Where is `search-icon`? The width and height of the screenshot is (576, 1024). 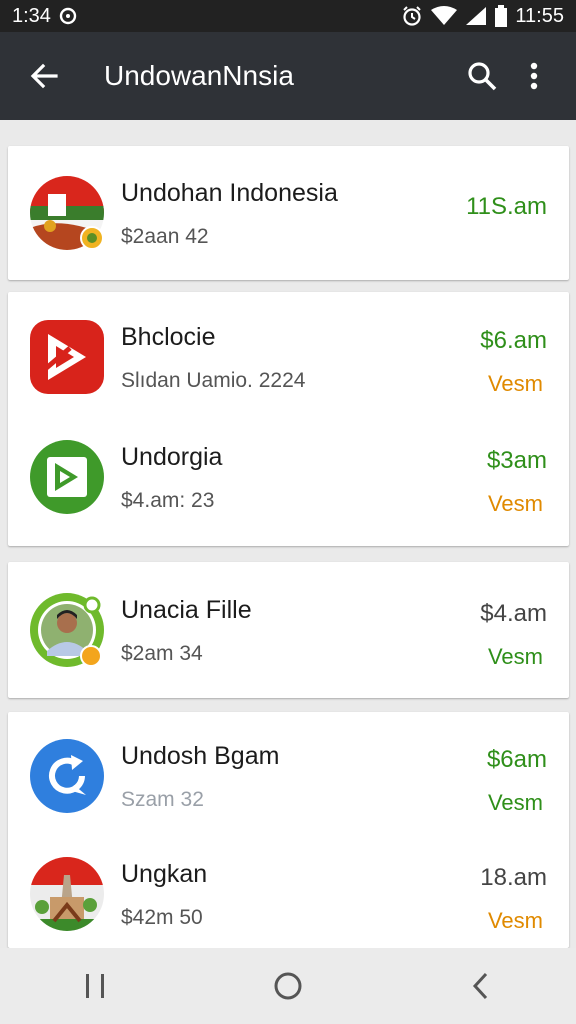 search-icon is located at coordinates (482, 76).